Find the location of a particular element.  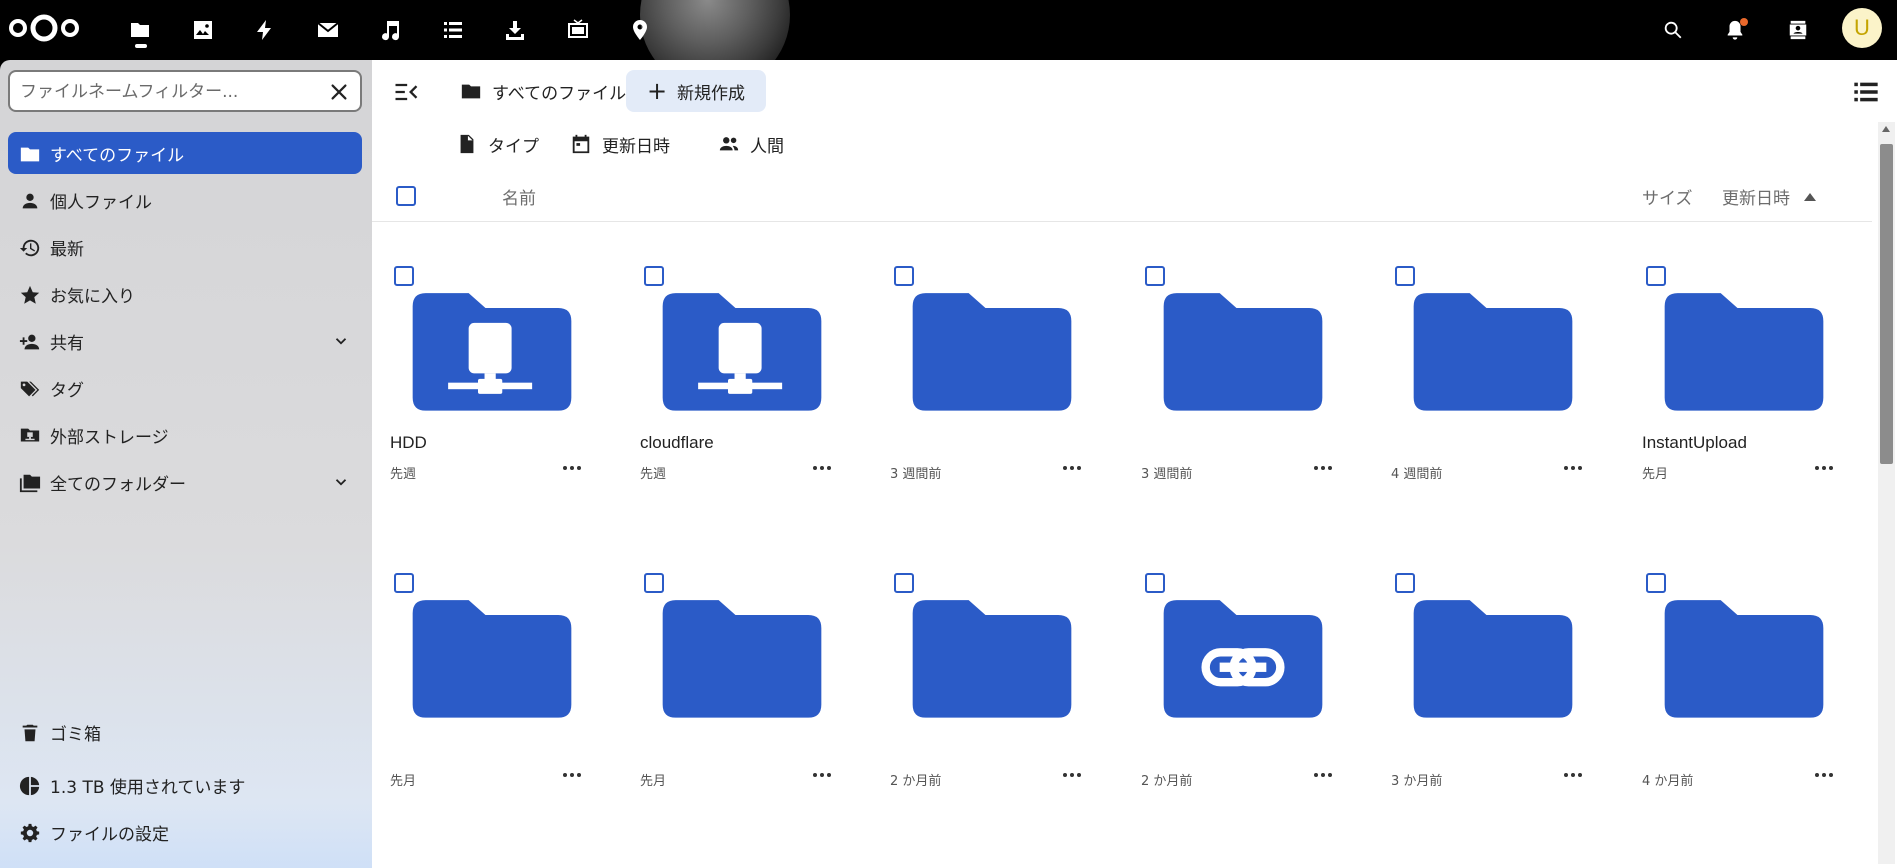

filter-modified-label: 更新日時 is located at coordinates (636, 146).